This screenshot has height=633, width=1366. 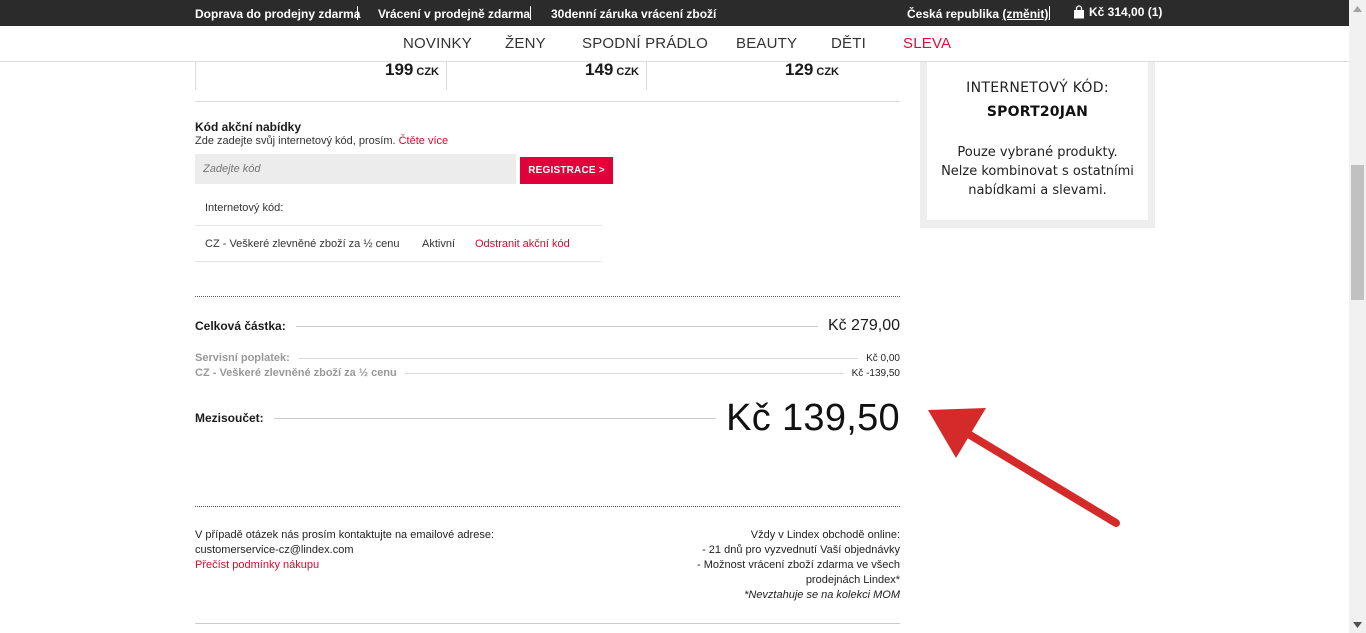 What do you see at coordinates (355, 169) in the screenshot?
I see `promo-code-input` at bounding box center [355, 169].